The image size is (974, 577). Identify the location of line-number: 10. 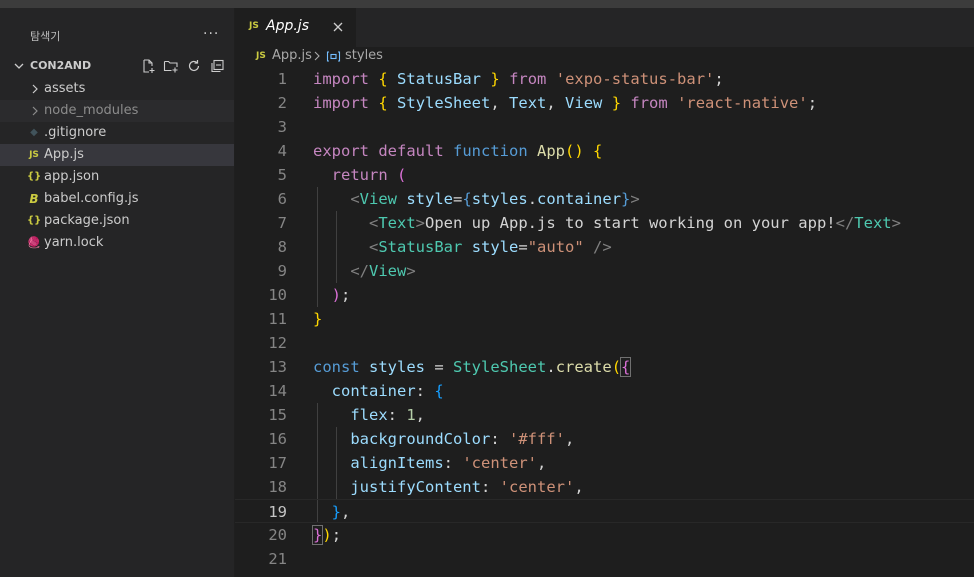
(277, 295).